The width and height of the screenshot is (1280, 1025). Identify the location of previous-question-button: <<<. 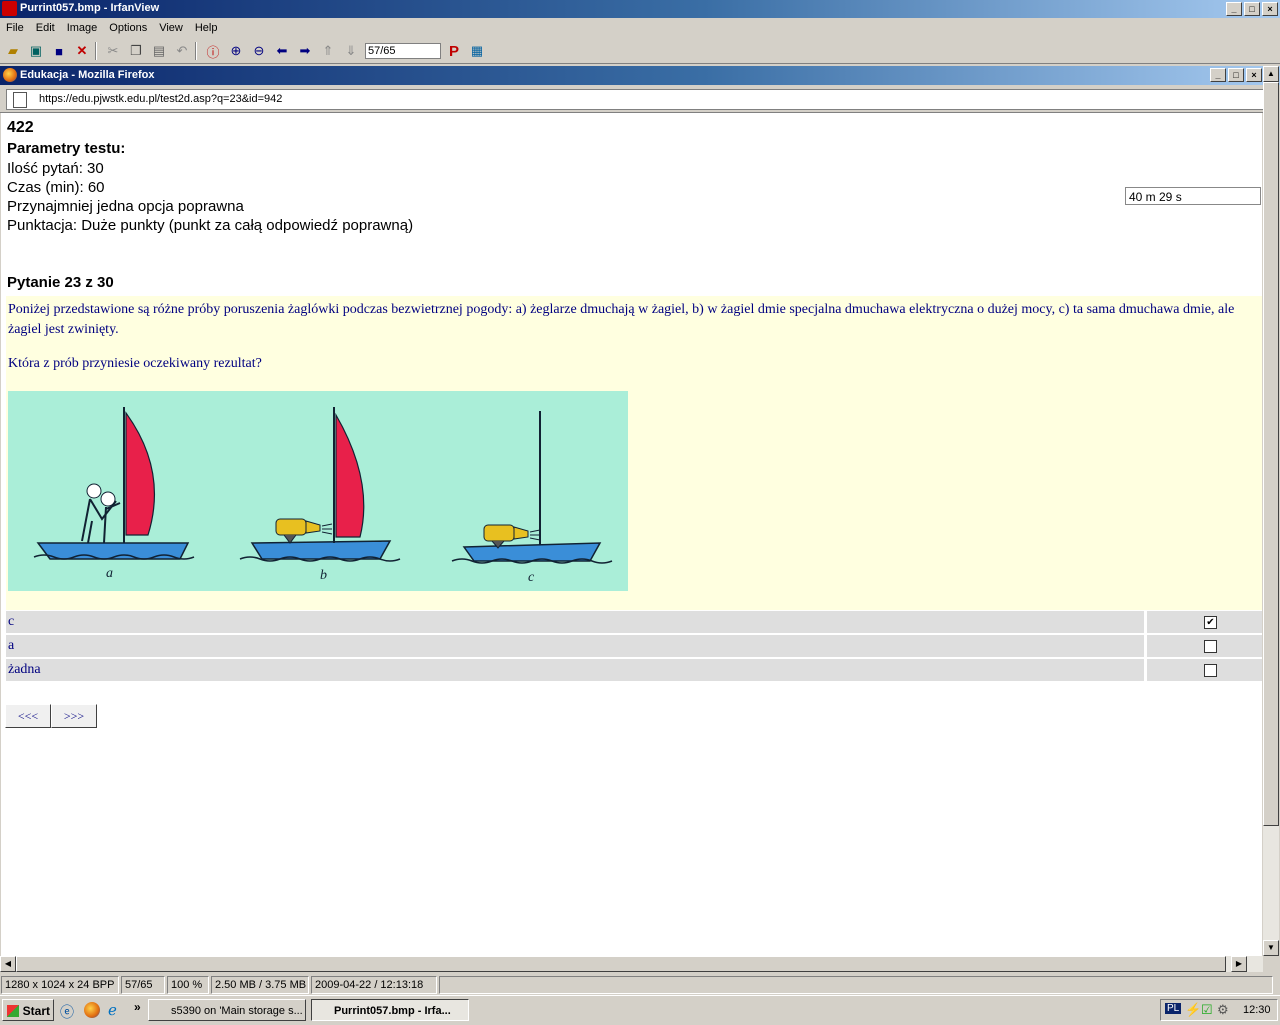
(28, 716).